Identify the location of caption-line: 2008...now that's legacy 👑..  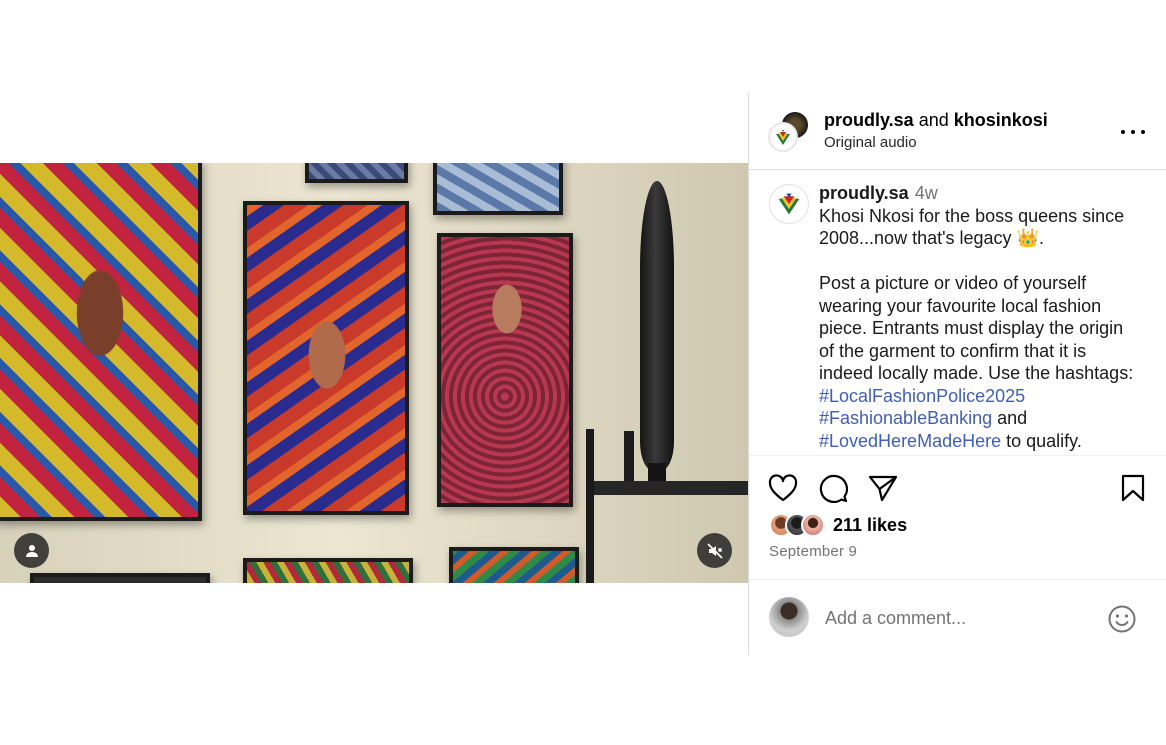
(931, 238).